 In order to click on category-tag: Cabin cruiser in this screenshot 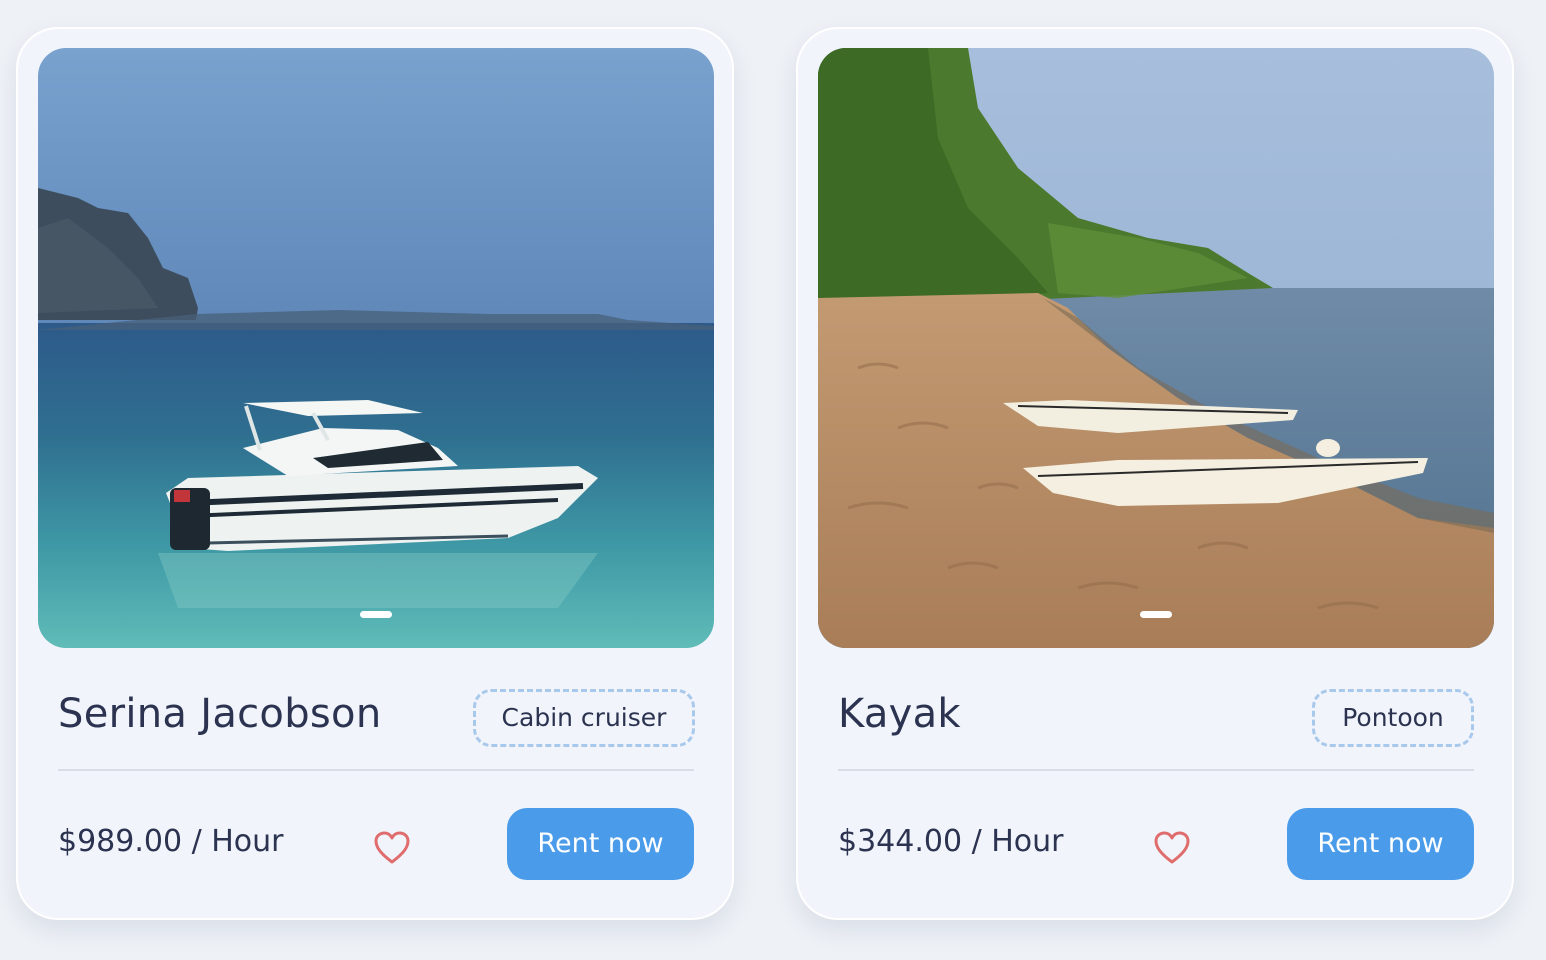, I will do `click(584, 718)`.